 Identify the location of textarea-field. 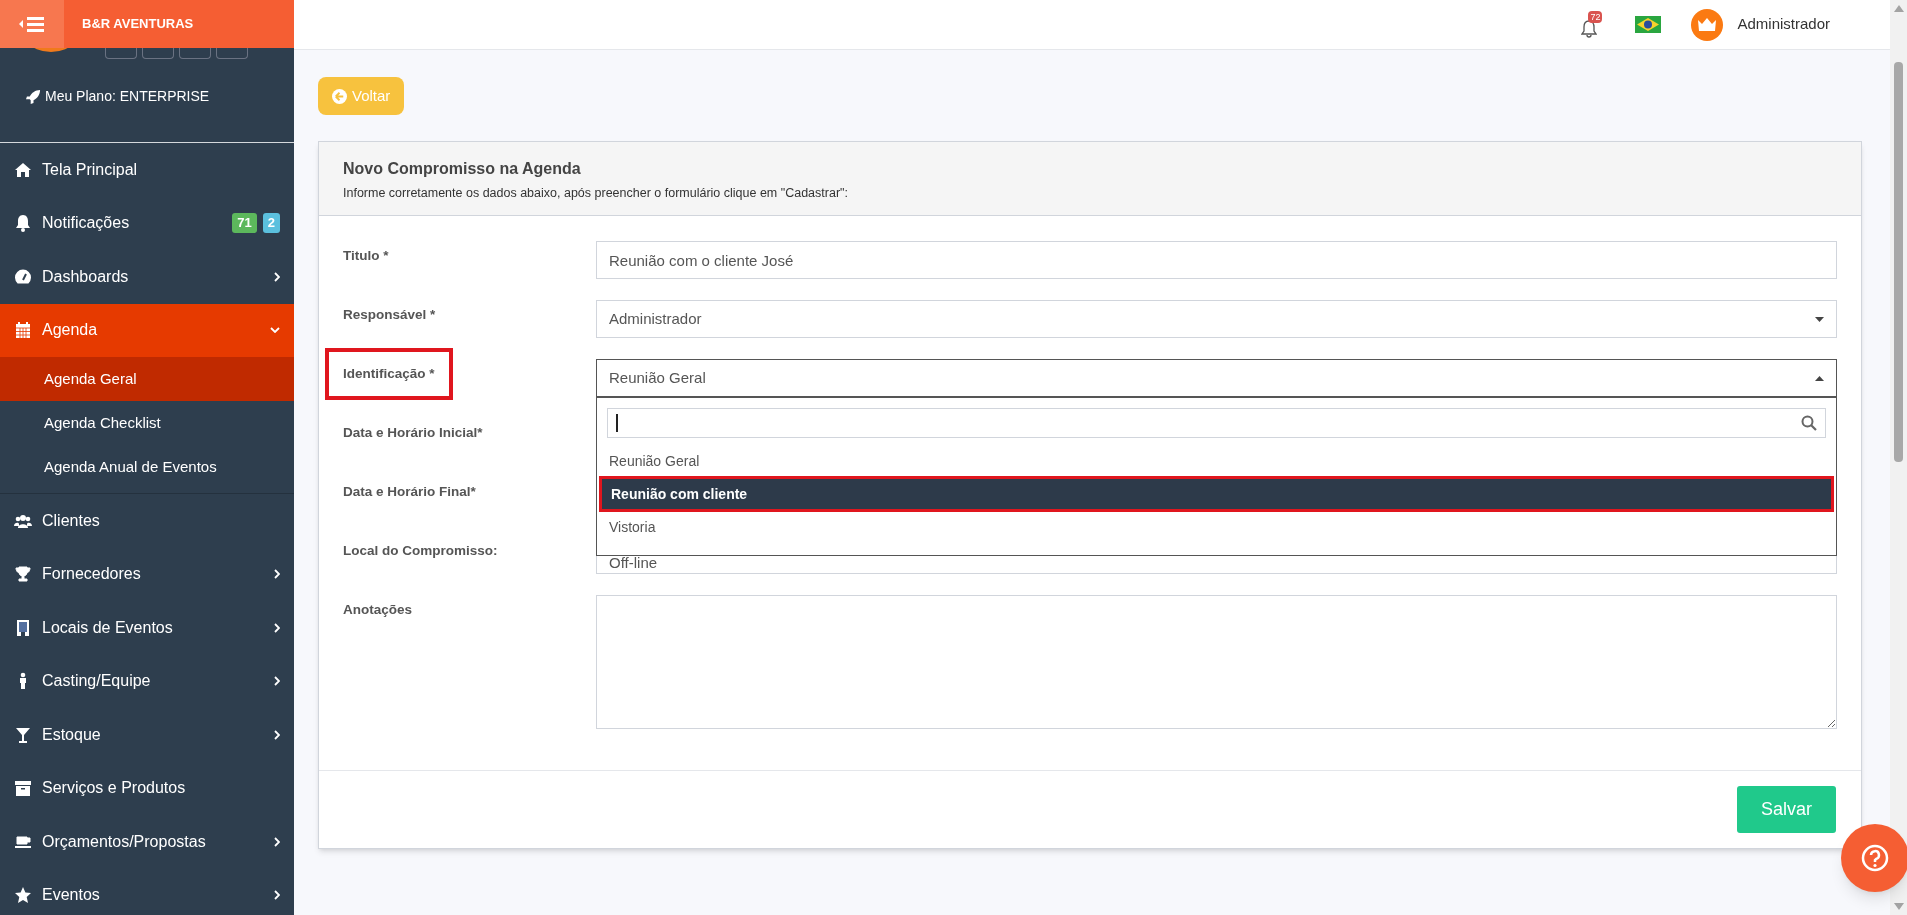
(1216, 662).